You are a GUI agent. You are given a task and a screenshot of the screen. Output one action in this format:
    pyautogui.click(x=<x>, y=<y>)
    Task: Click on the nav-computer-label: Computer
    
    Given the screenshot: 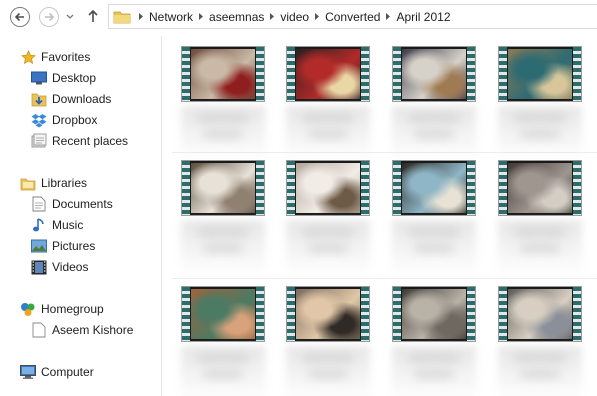 What is the action you would take?
    pyautogui.click(x=67, y=372)
    